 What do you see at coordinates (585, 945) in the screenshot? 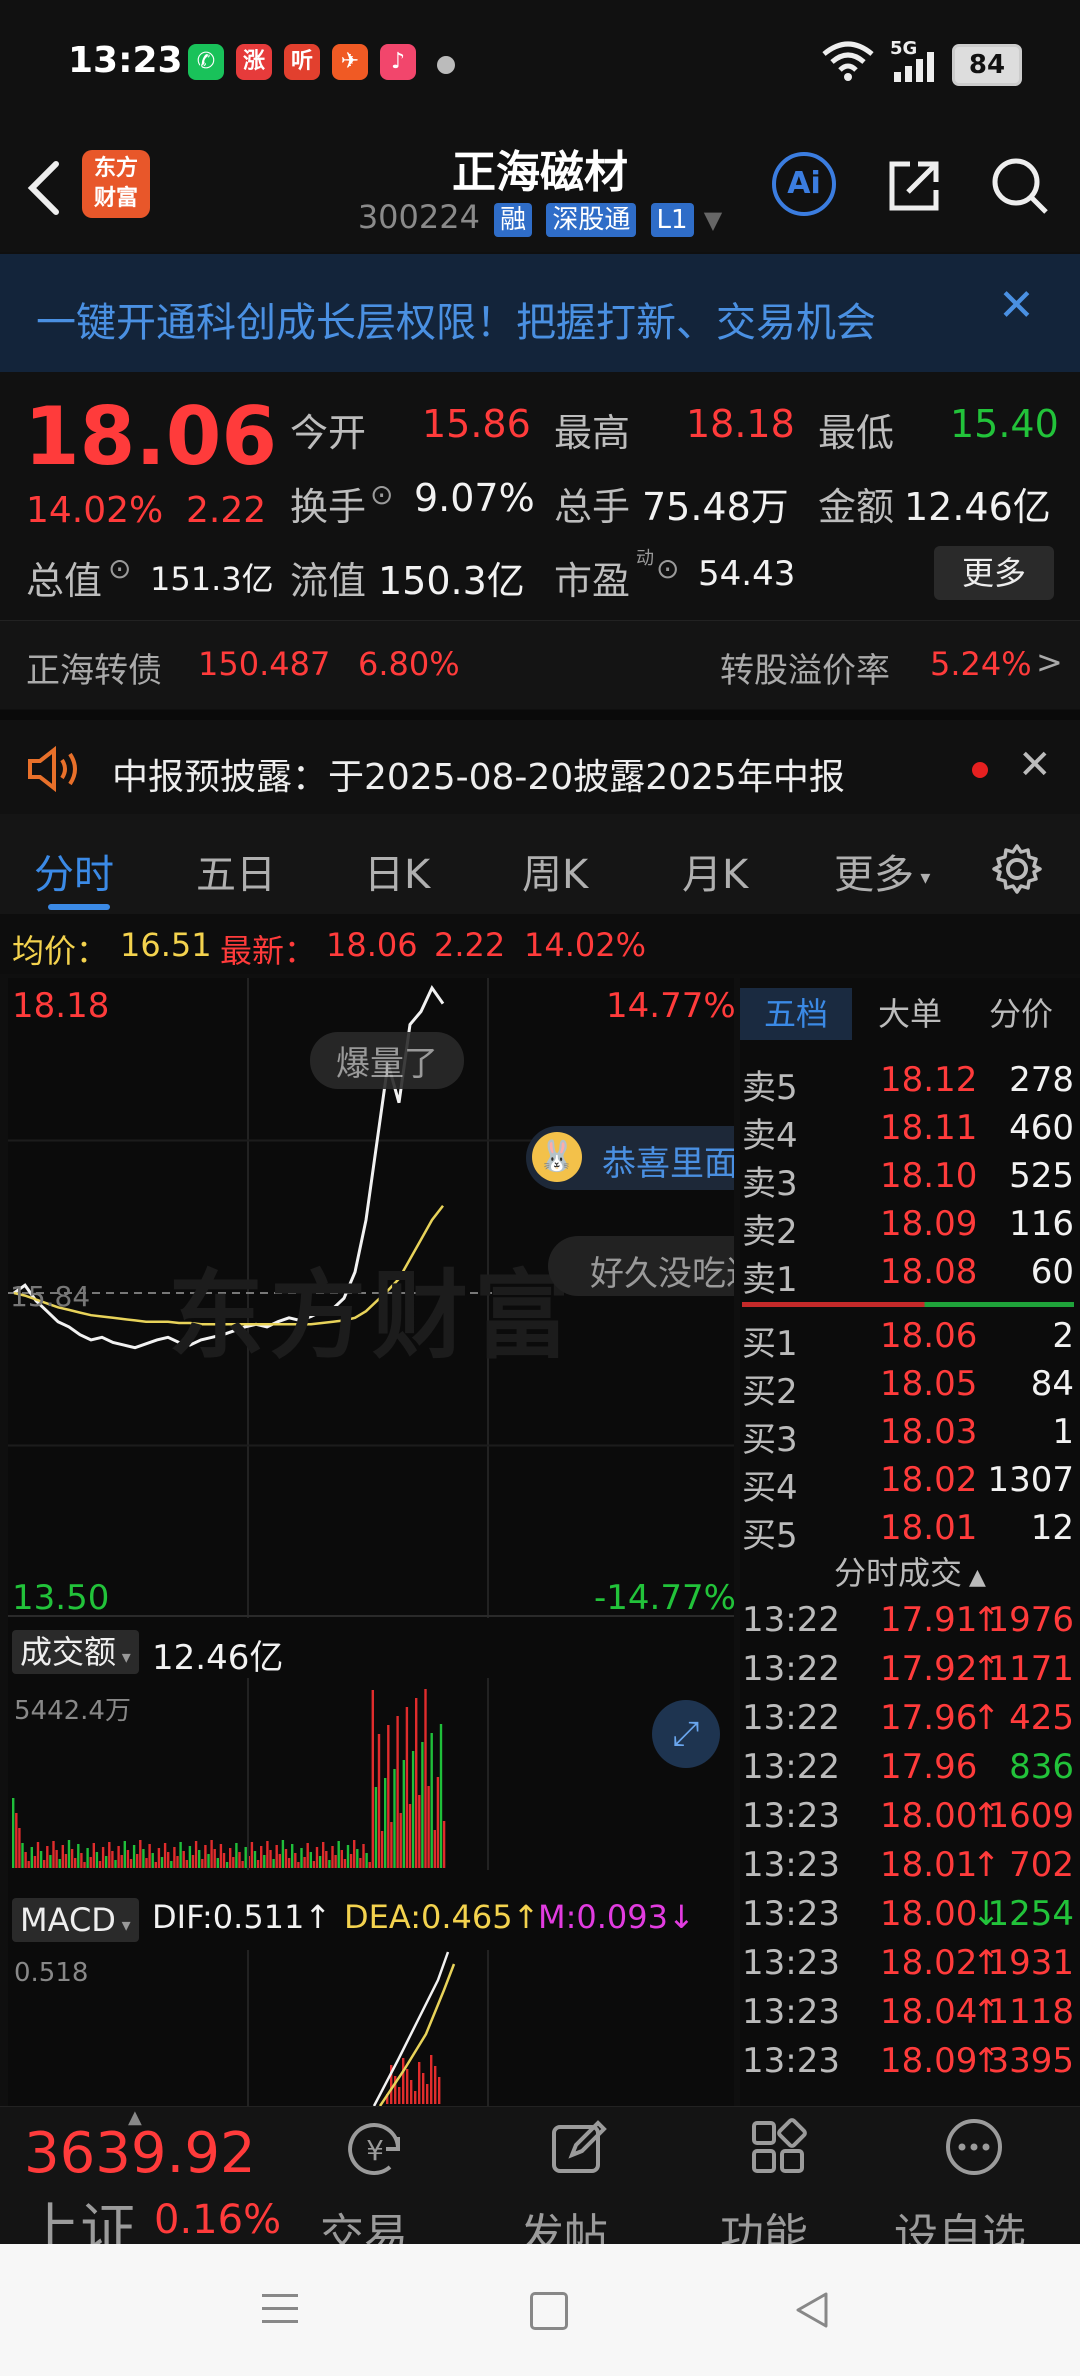
I see `latest-percent: 14.02%` at bounding box center [585, 945].